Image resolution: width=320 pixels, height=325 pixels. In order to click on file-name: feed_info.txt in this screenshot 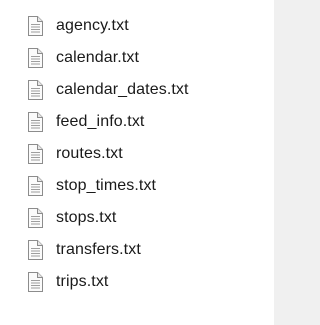, I will do `click(100, 121)`.